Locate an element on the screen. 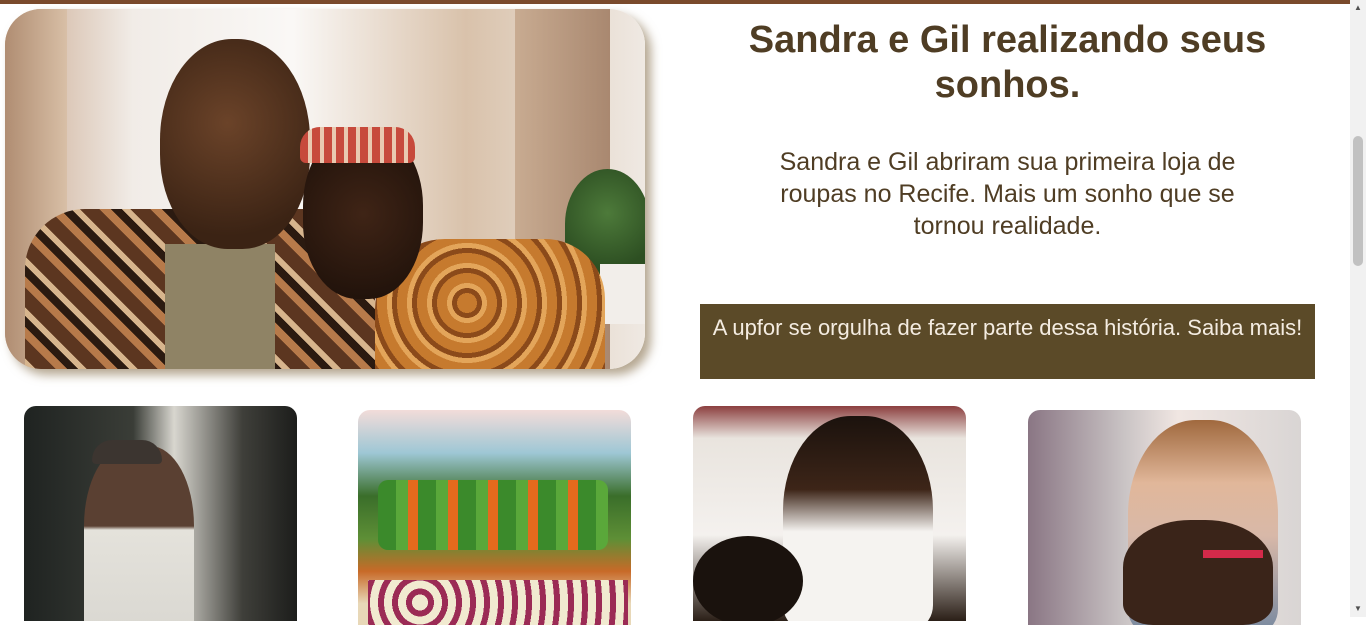 The height and width of the screenshot is (625, 1366). scrollbar-thumb is located at coordinates (1358, 201).